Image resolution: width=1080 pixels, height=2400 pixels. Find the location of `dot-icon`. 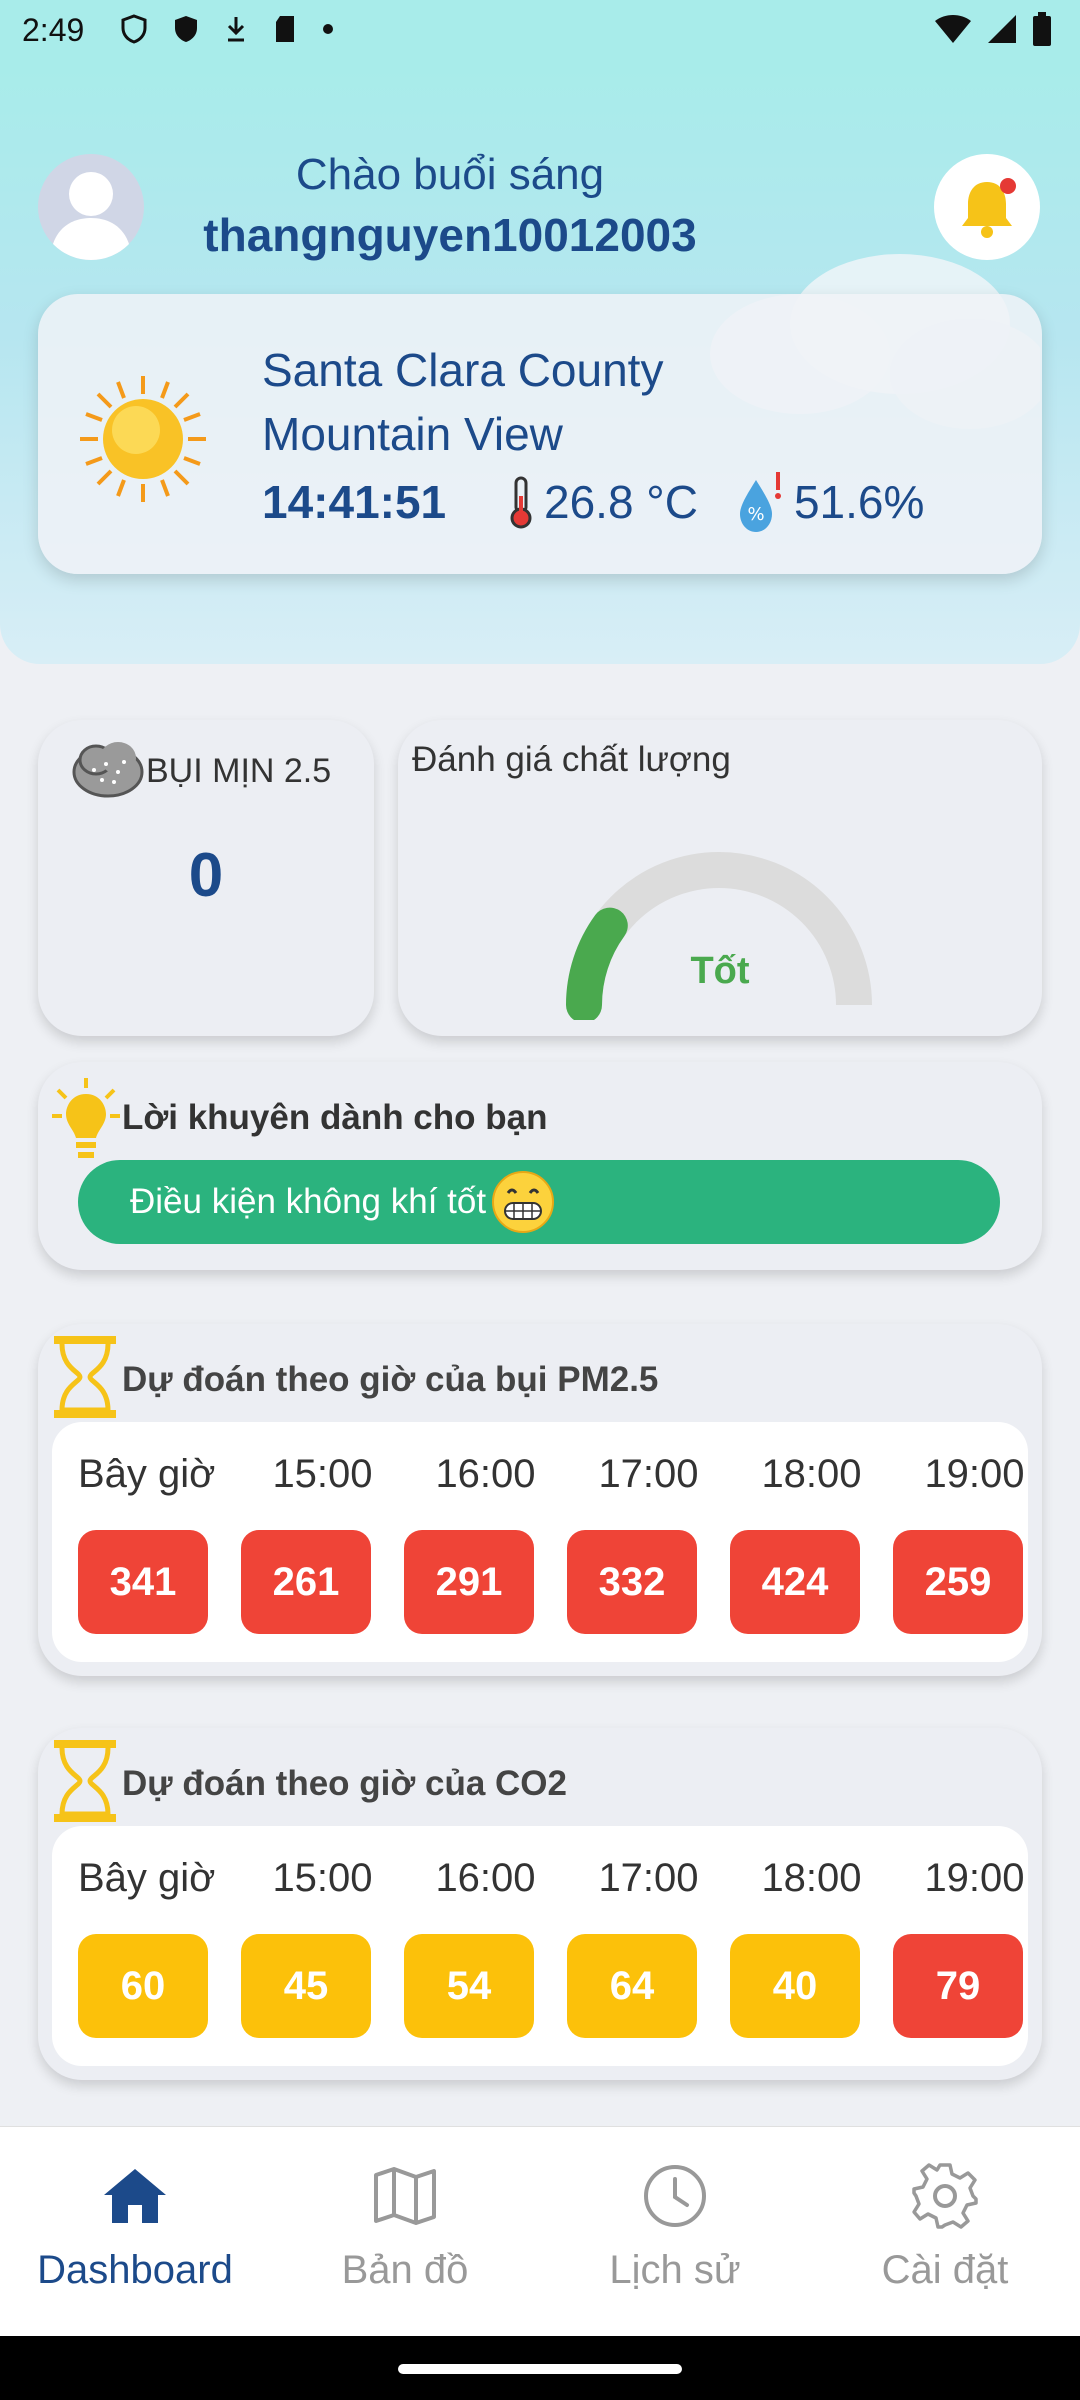

dot-icon is located at coordinates (328, 29).